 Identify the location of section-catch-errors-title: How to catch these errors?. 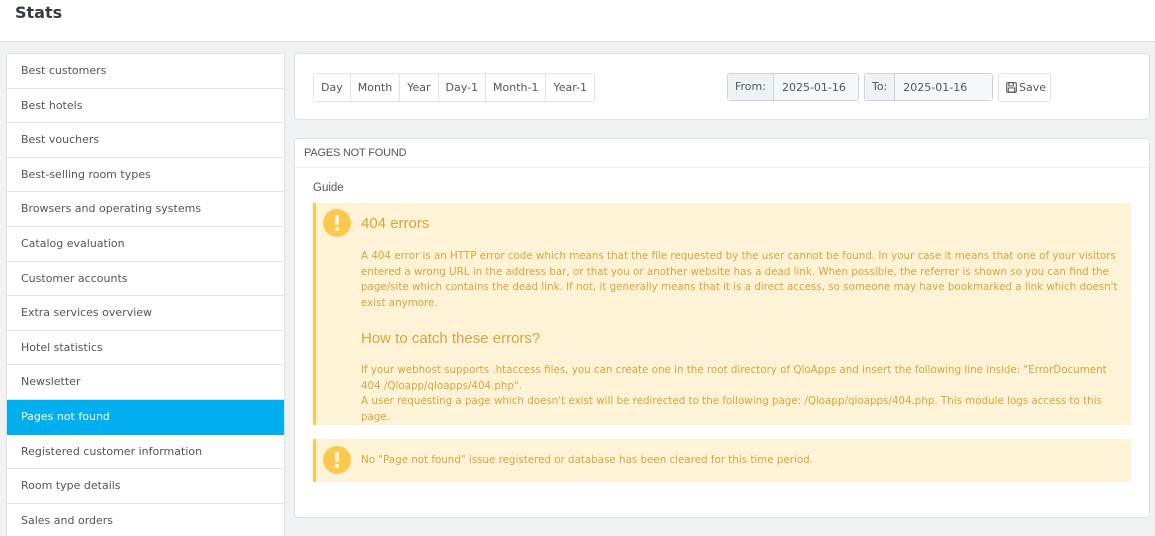
(451, 338).